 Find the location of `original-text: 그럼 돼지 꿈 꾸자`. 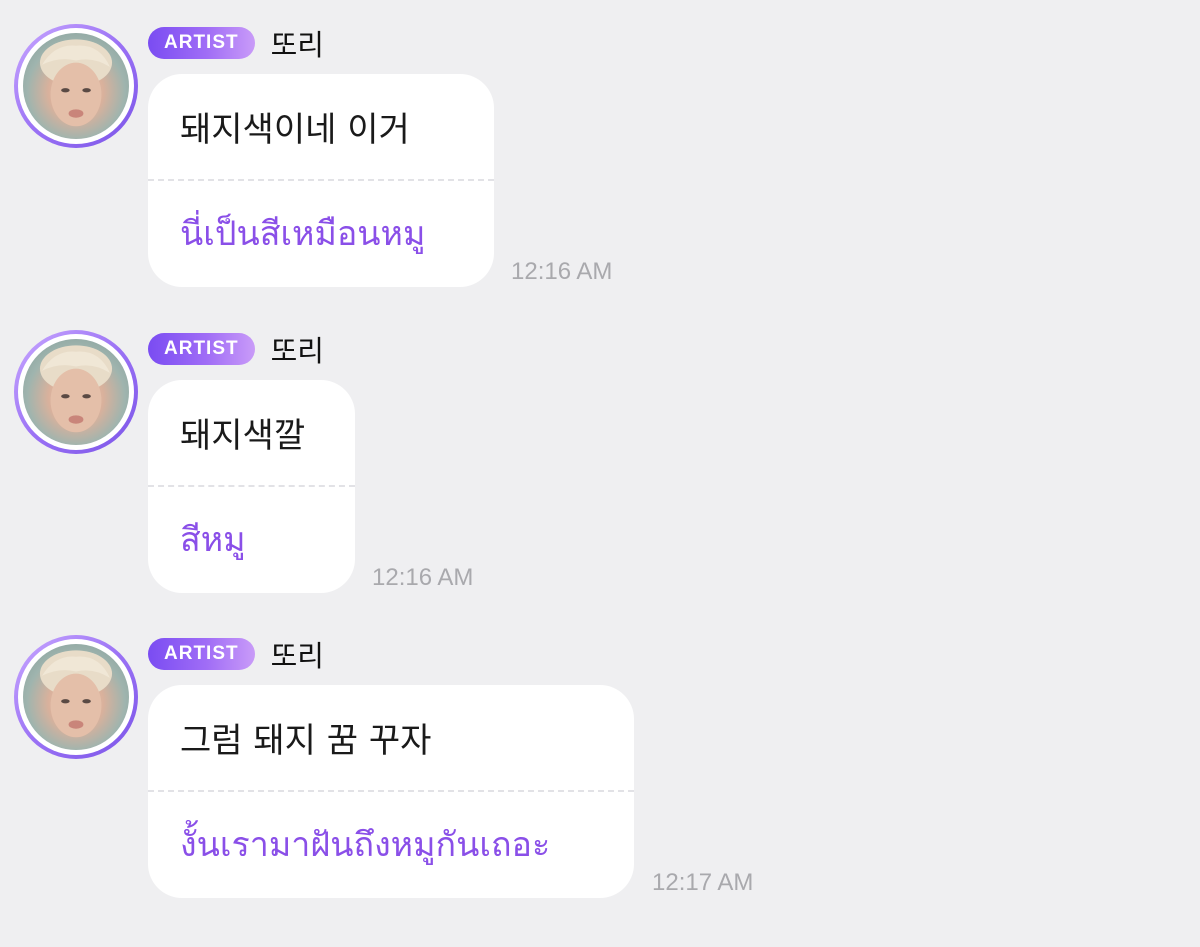

original-text: 그럼 돼지 꿈 꾸자 is located at coordinates (306, 741).